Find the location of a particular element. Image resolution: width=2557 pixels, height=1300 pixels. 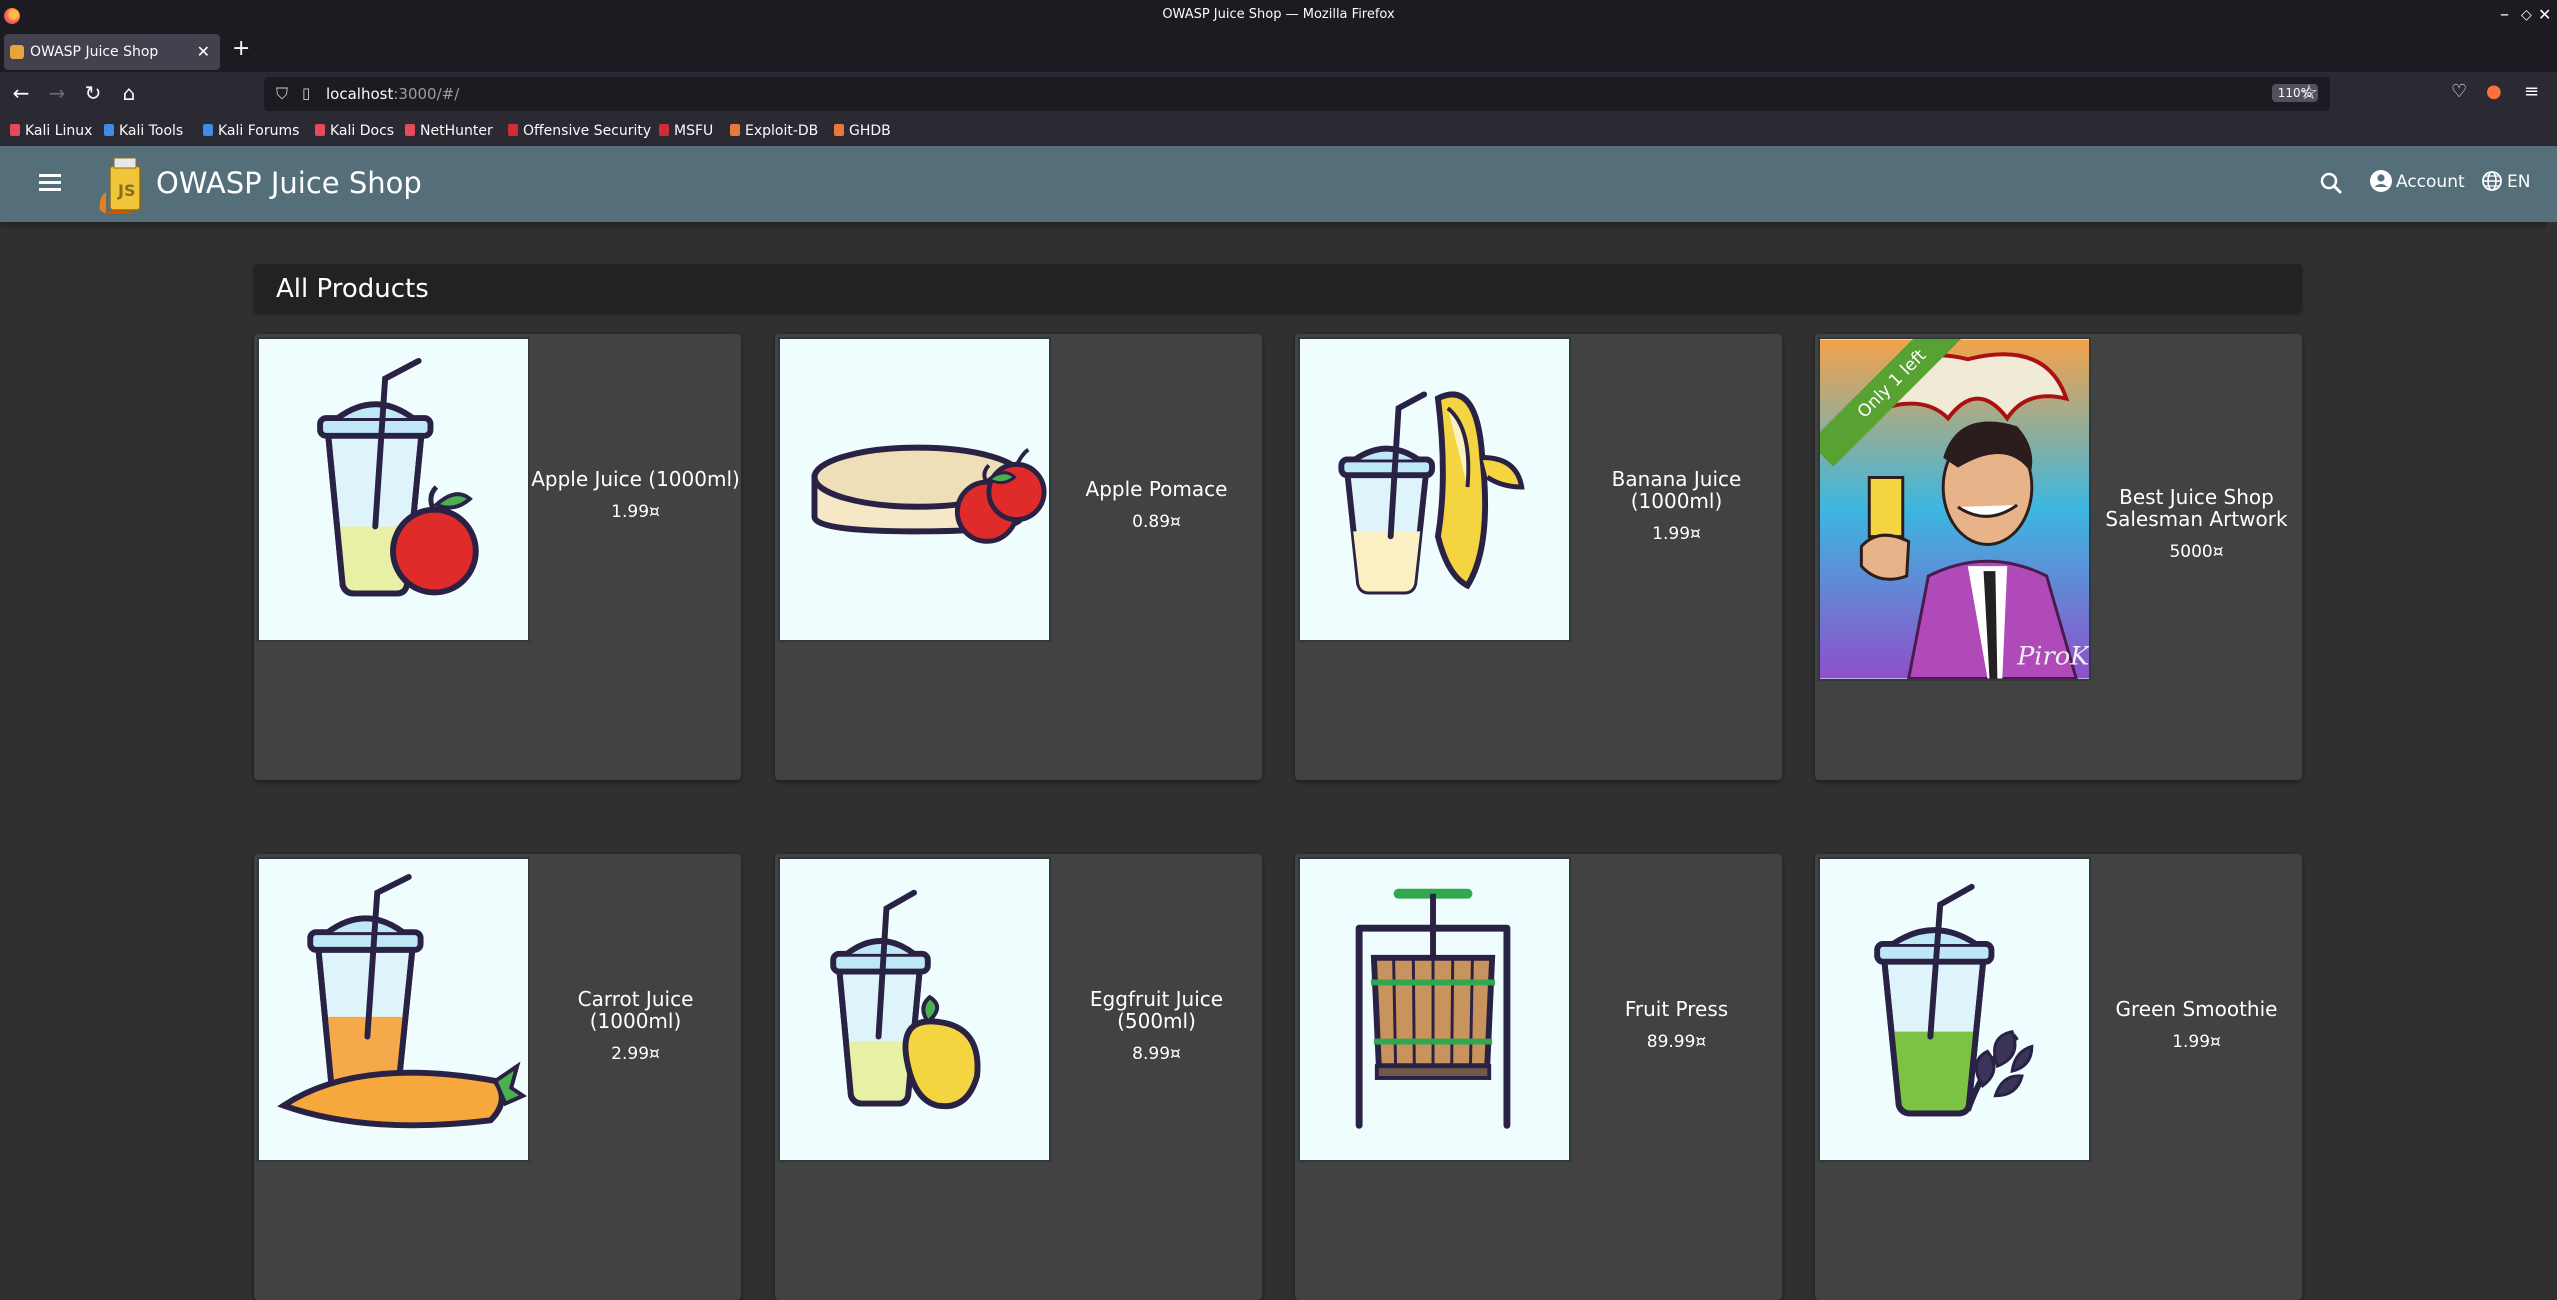

page-scrollbar is located at coordinates (2552, 760).